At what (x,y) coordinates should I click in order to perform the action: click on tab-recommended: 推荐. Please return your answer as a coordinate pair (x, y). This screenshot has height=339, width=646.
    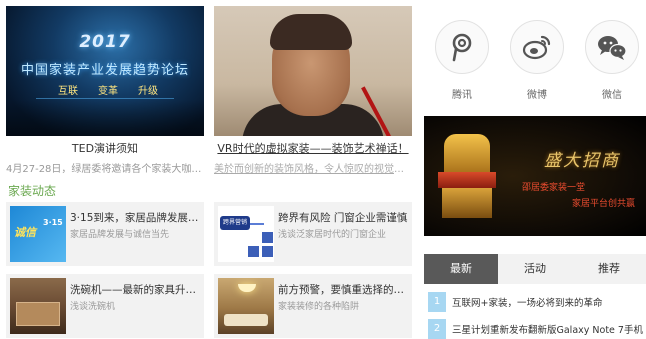
    Looking at the image, I should click on (609, 269).